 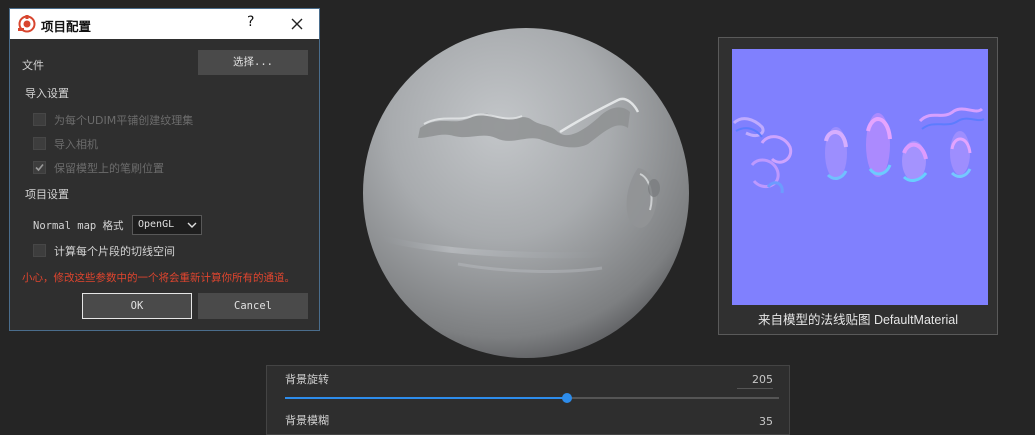 I want to click on keep-brush-position-checkbox, so click(x=39, y=167).